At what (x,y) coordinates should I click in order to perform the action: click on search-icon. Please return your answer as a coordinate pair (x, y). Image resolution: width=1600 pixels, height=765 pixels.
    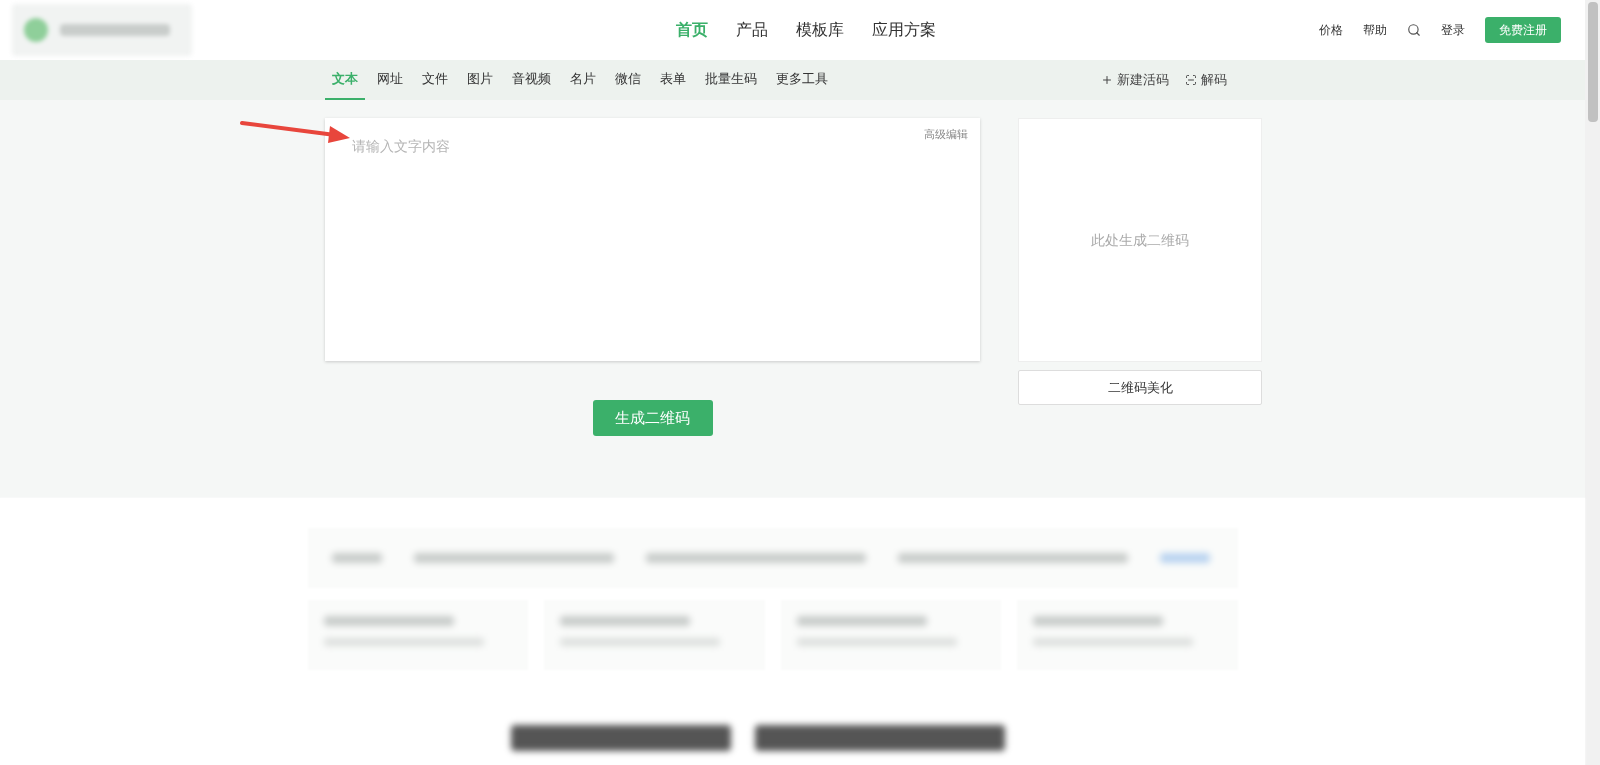
    Looking at the image, I should click on (1414, 30).